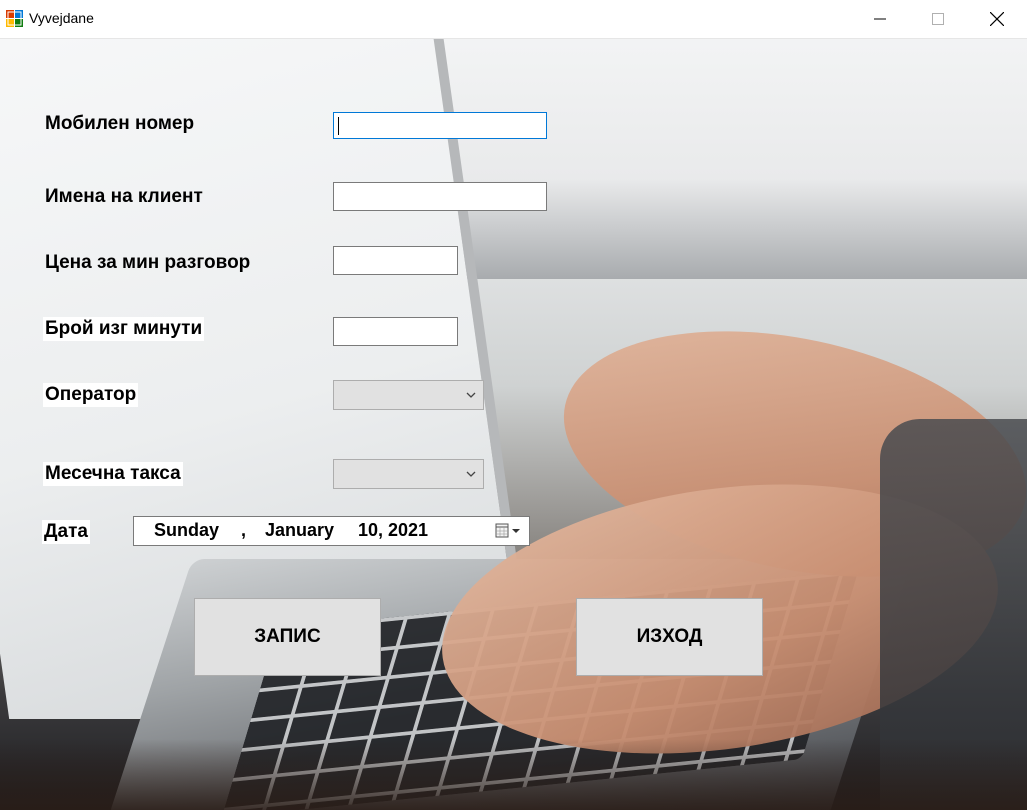 The height and width of the screenshot is (810, 1027). Describe the element at coordinates (513, 774) in the screenshot. I see `background-desk` at that location.